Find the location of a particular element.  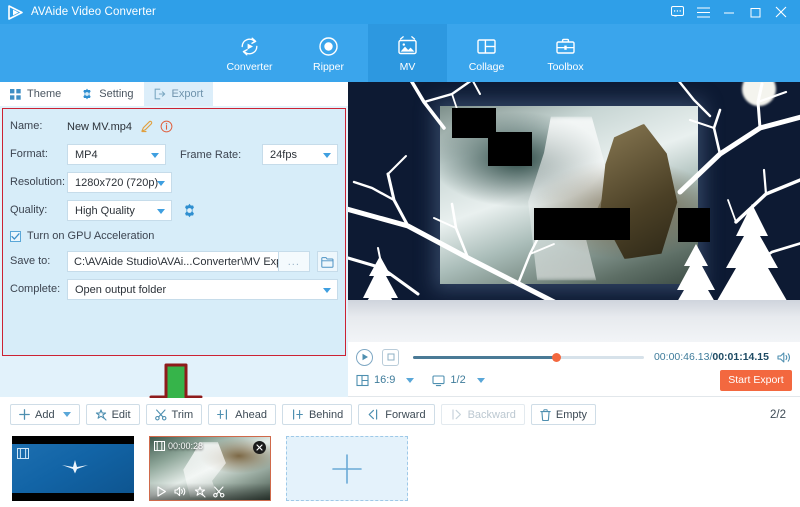

maximize-icon is located at coordinates (755, 12).